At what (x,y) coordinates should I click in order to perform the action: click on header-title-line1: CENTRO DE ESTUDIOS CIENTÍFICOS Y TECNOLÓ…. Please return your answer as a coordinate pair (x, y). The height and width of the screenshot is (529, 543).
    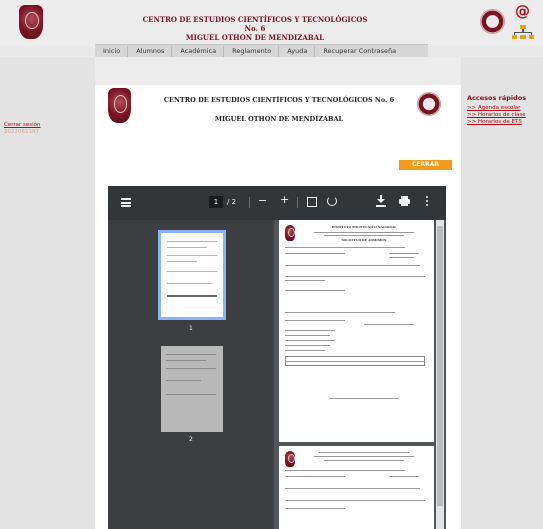
    Looking at the image, I should click on (255, 24).